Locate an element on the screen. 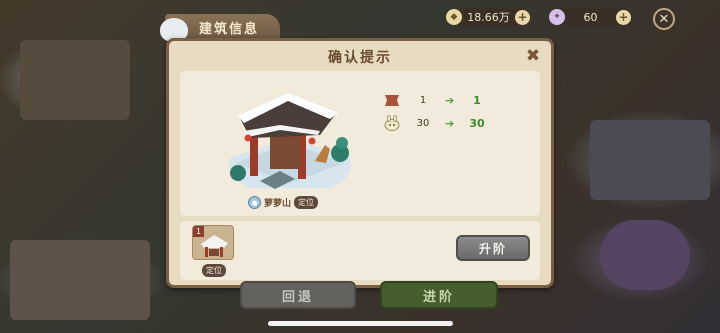 This screenshot has width=720, height=333. close-icon: ✕ is located at coordinates (664, 19).